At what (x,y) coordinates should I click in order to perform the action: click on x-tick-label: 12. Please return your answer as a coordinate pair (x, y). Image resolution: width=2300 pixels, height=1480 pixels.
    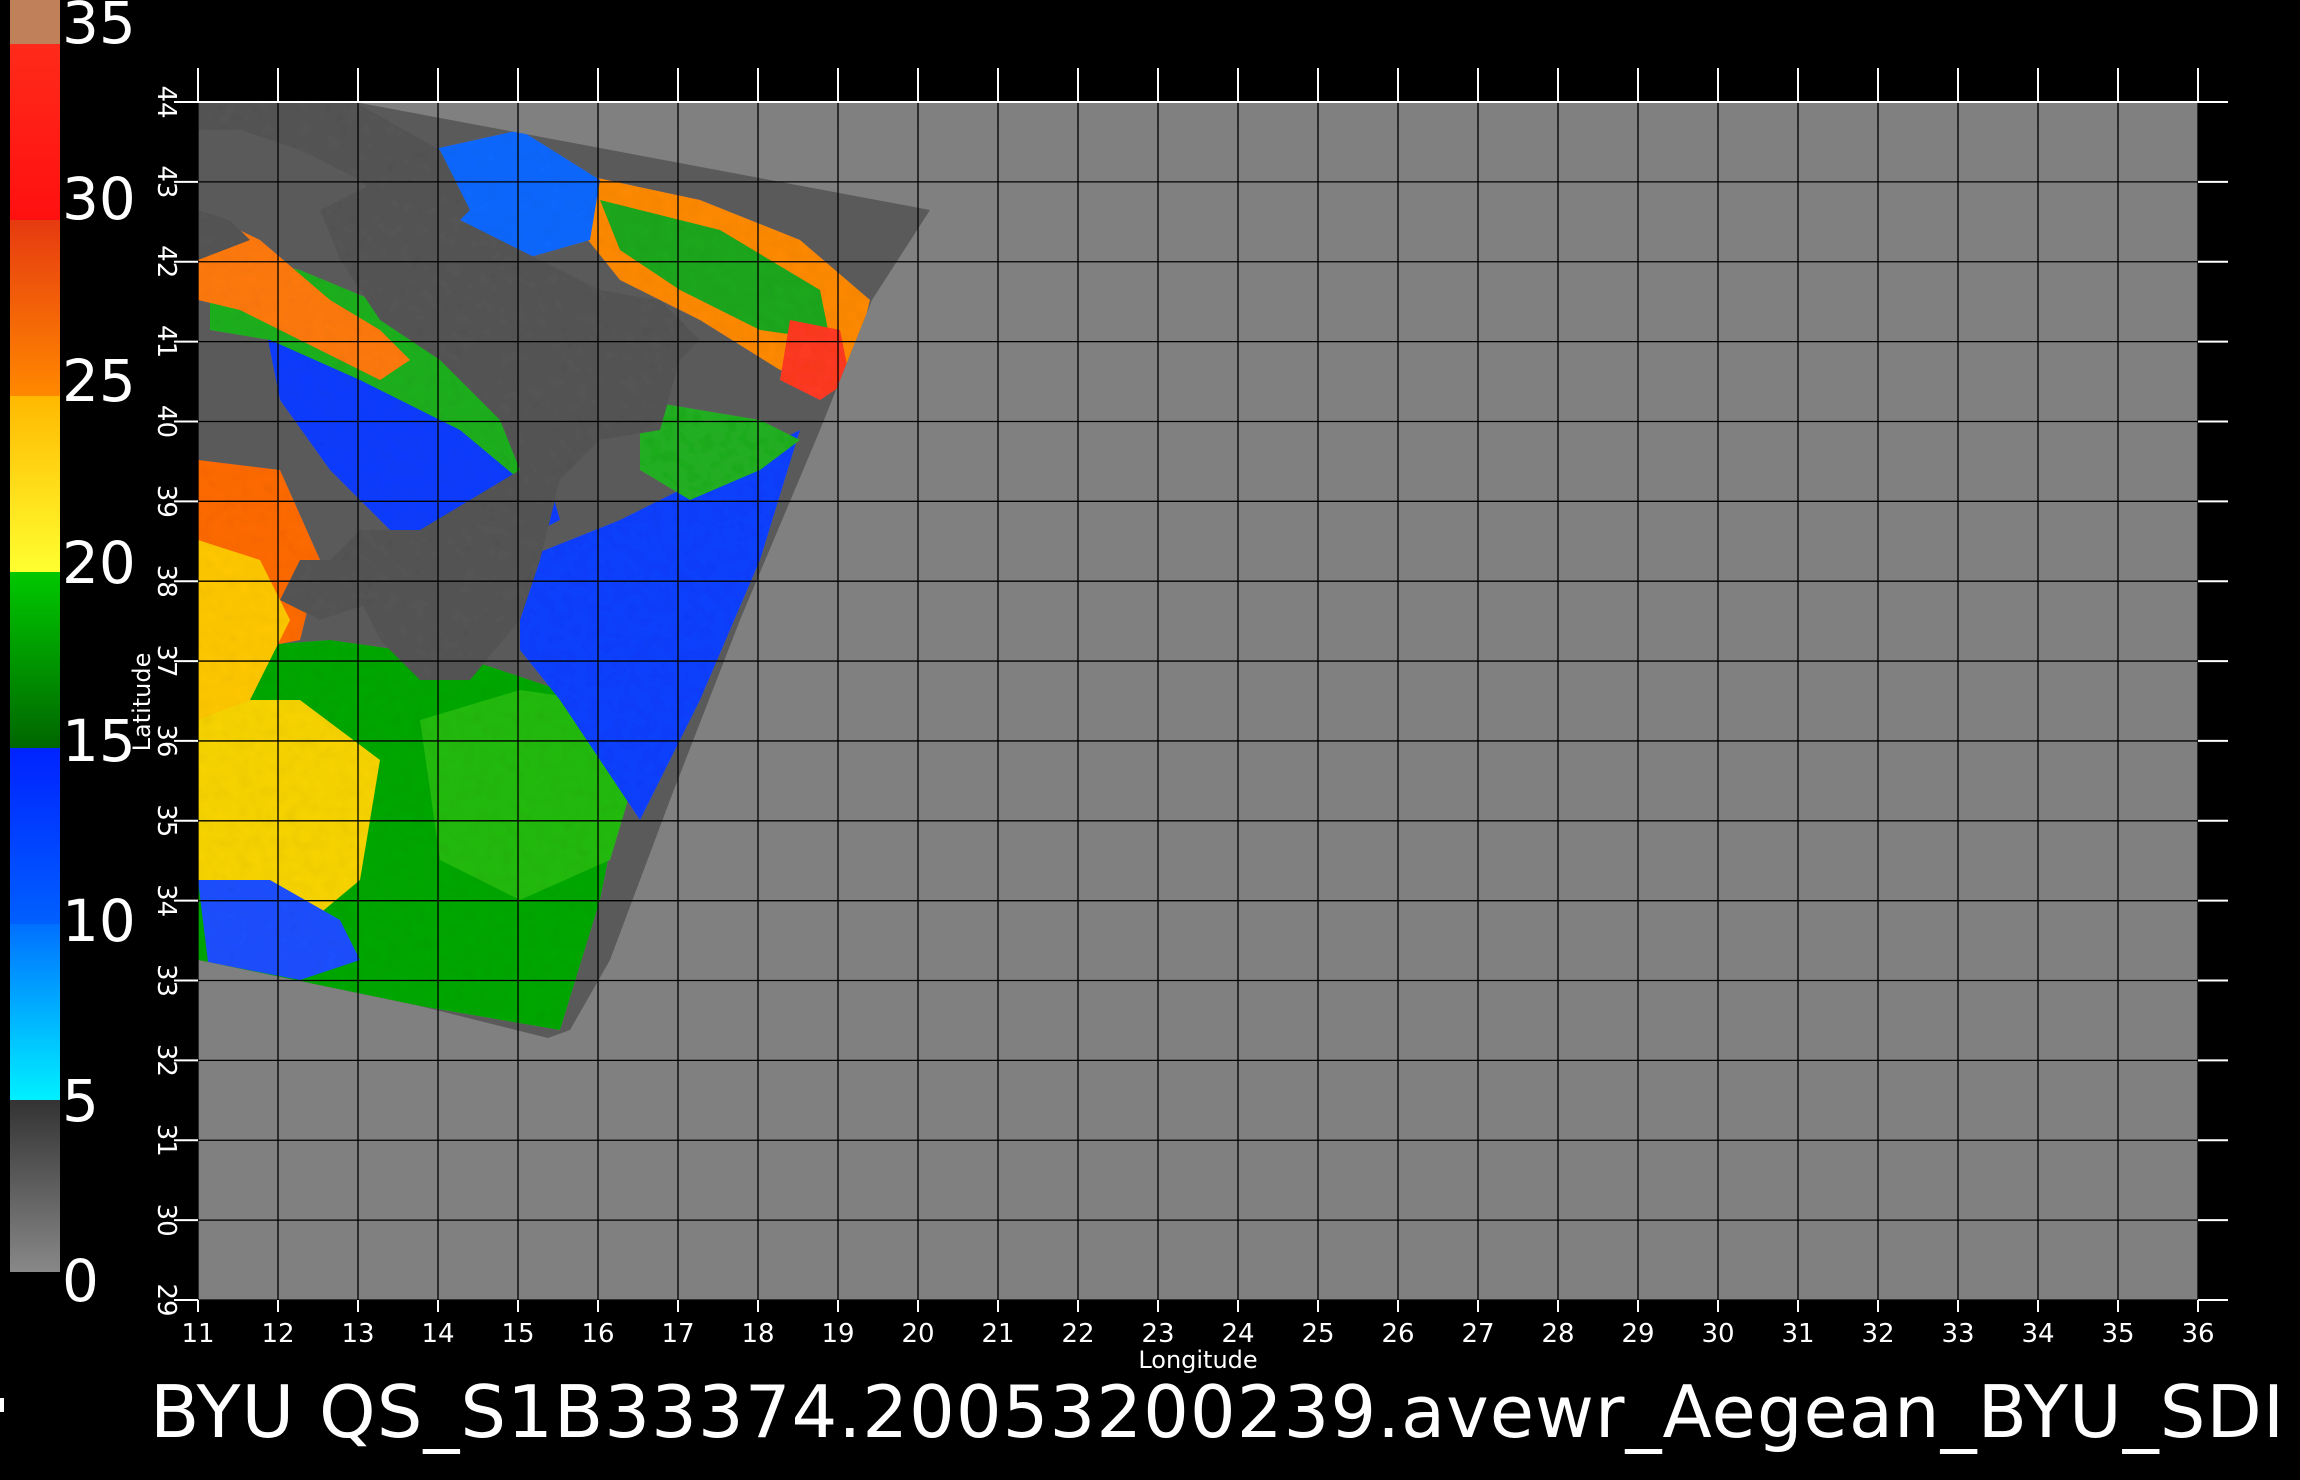
    Looking at the image, I should click on (277, 1334).